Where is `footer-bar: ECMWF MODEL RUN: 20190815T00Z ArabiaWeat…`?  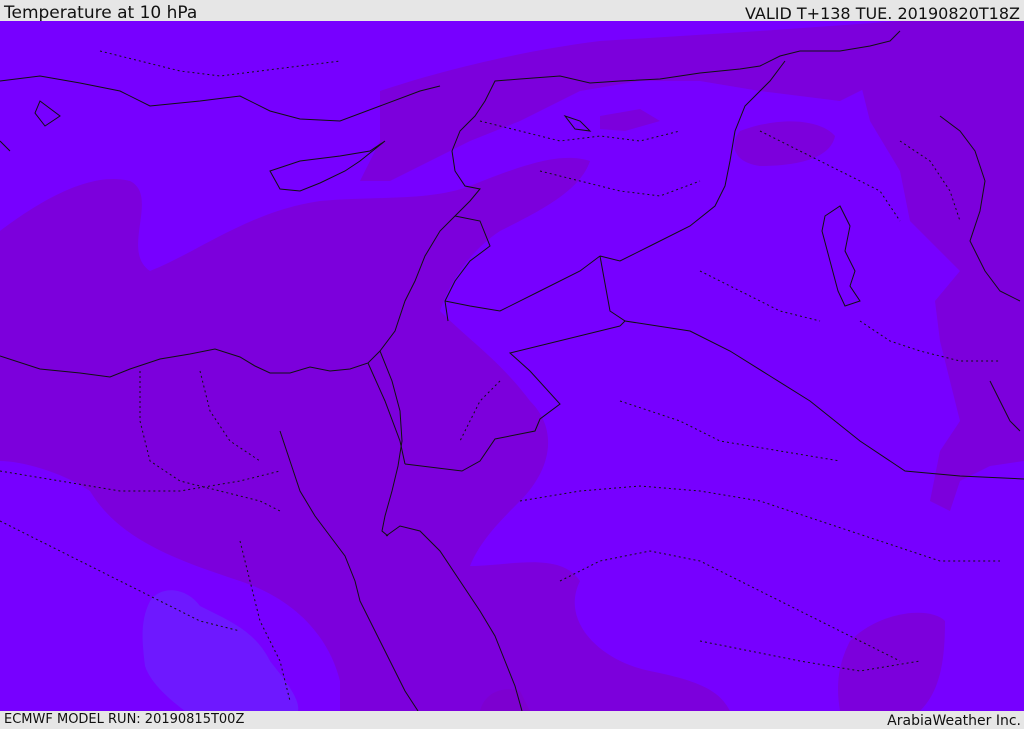 footer-bar: ECMWF MODEL RUN: 20190815T00Z ArabiaWeat… is located at coordinates (512, 720).